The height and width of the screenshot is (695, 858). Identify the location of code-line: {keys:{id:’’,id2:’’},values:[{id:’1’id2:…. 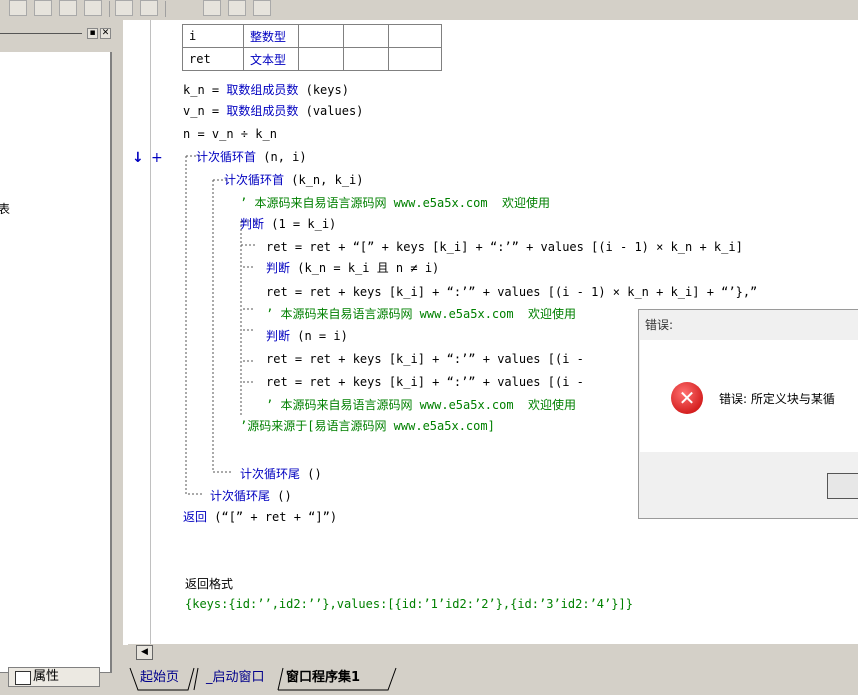
(409, 604).